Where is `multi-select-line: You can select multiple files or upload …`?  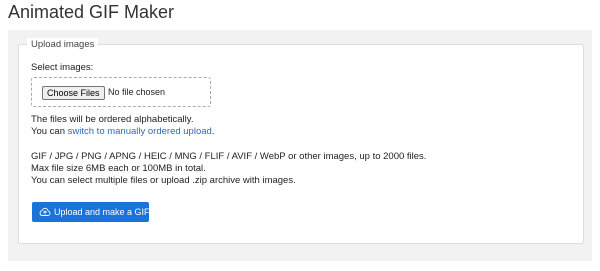 multi-select-line: You can select multiple files or upload … is located at coordinates (163, 180).